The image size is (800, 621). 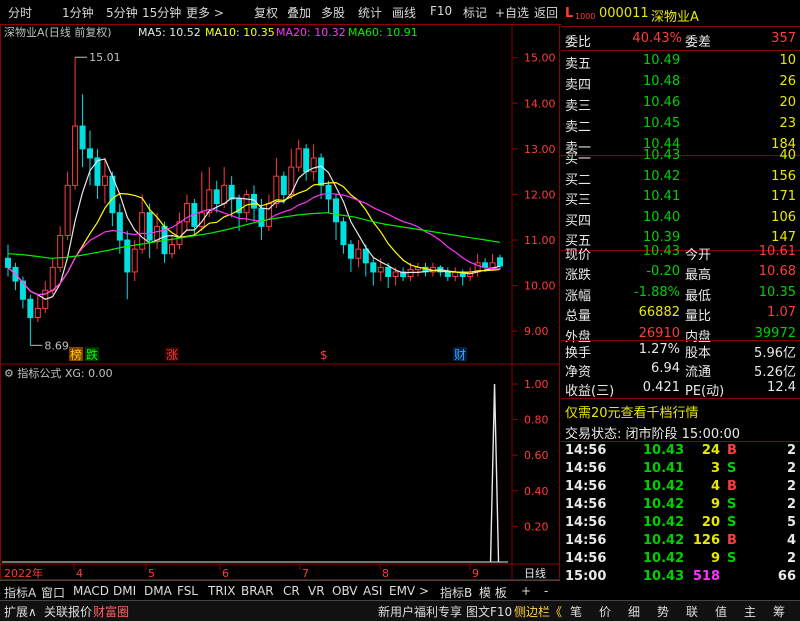 I want to click on toolbar-tab-0: 分时, so click(x=20, y=12).